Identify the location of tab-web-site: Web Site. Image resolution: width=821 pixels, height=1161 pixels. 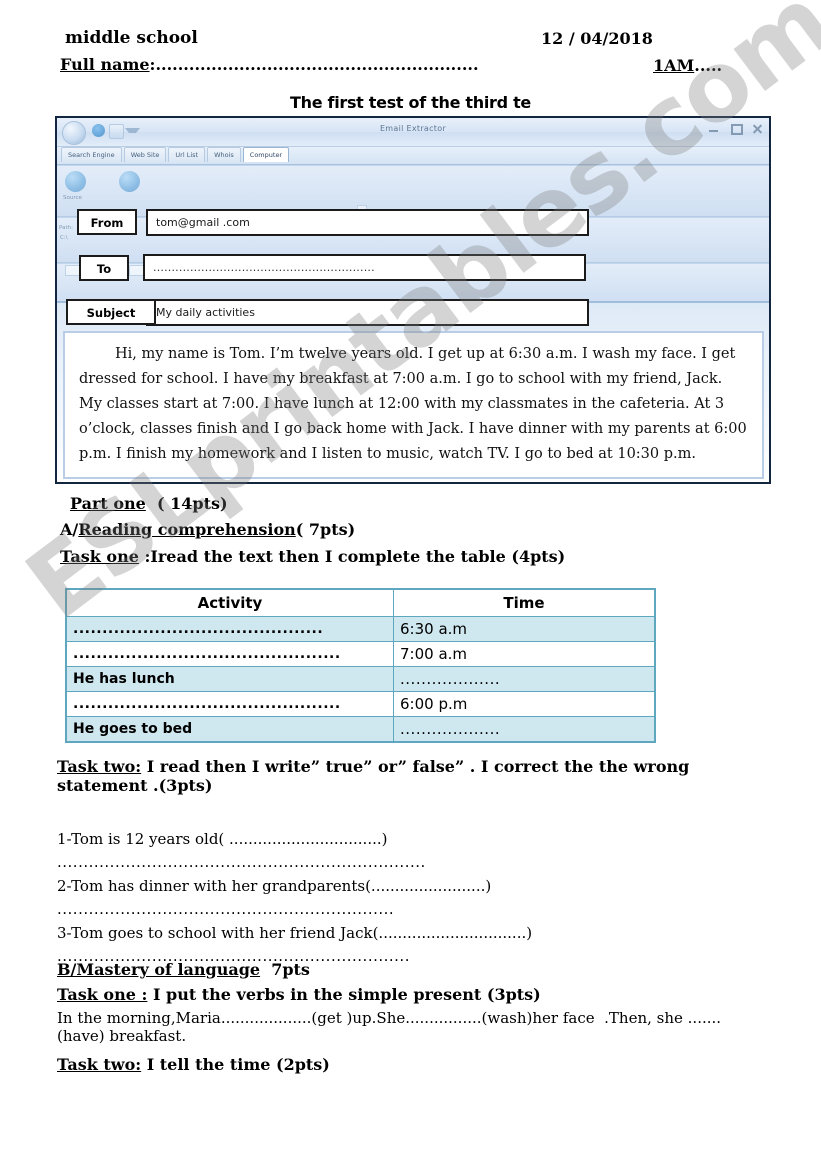
(145, 154).